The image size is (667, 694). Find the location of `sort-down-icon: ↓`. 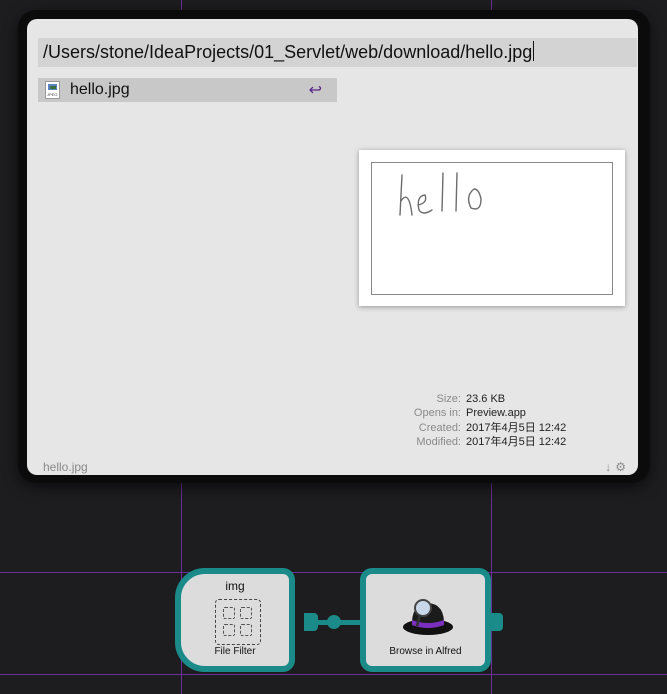

sort-down-icon: ↓ is located at coordinates (608, 467).